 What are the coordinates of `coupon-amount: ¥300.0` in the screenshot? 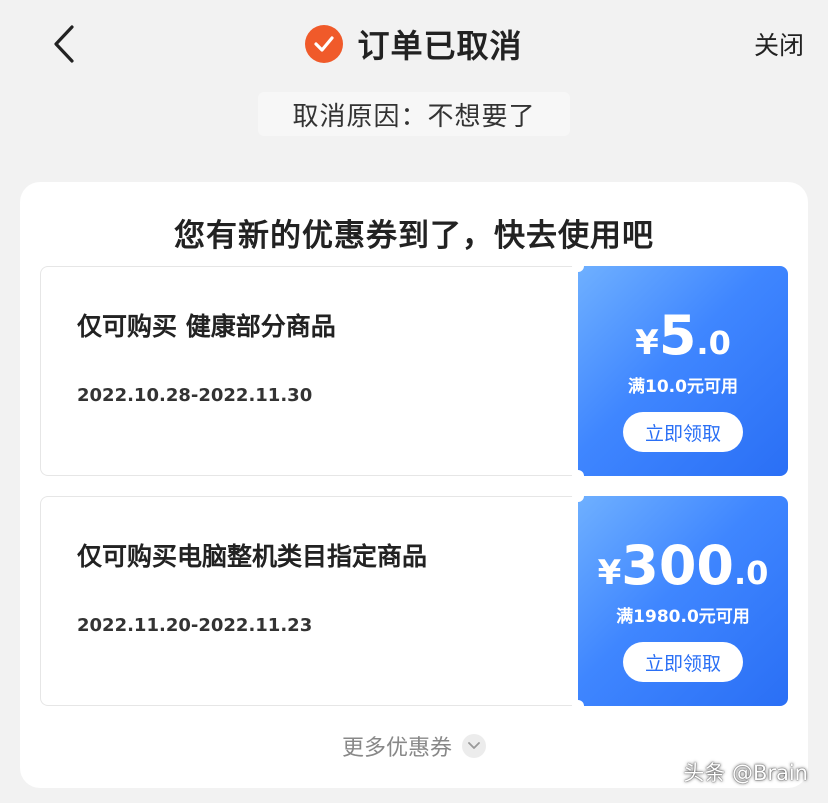 It's located at (683, 565).